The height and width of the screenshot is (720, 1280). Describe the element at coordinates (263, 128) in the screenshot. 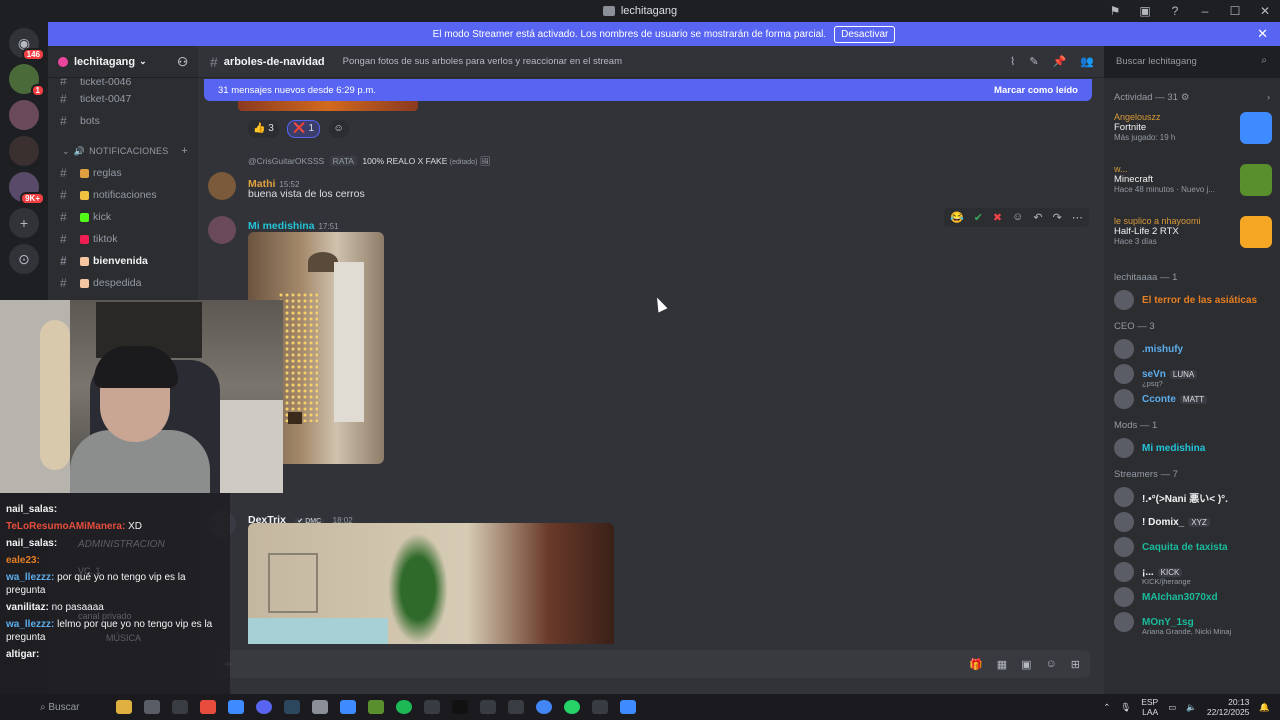

I see `reaction-thumbs-up: 👍 3` at that location.